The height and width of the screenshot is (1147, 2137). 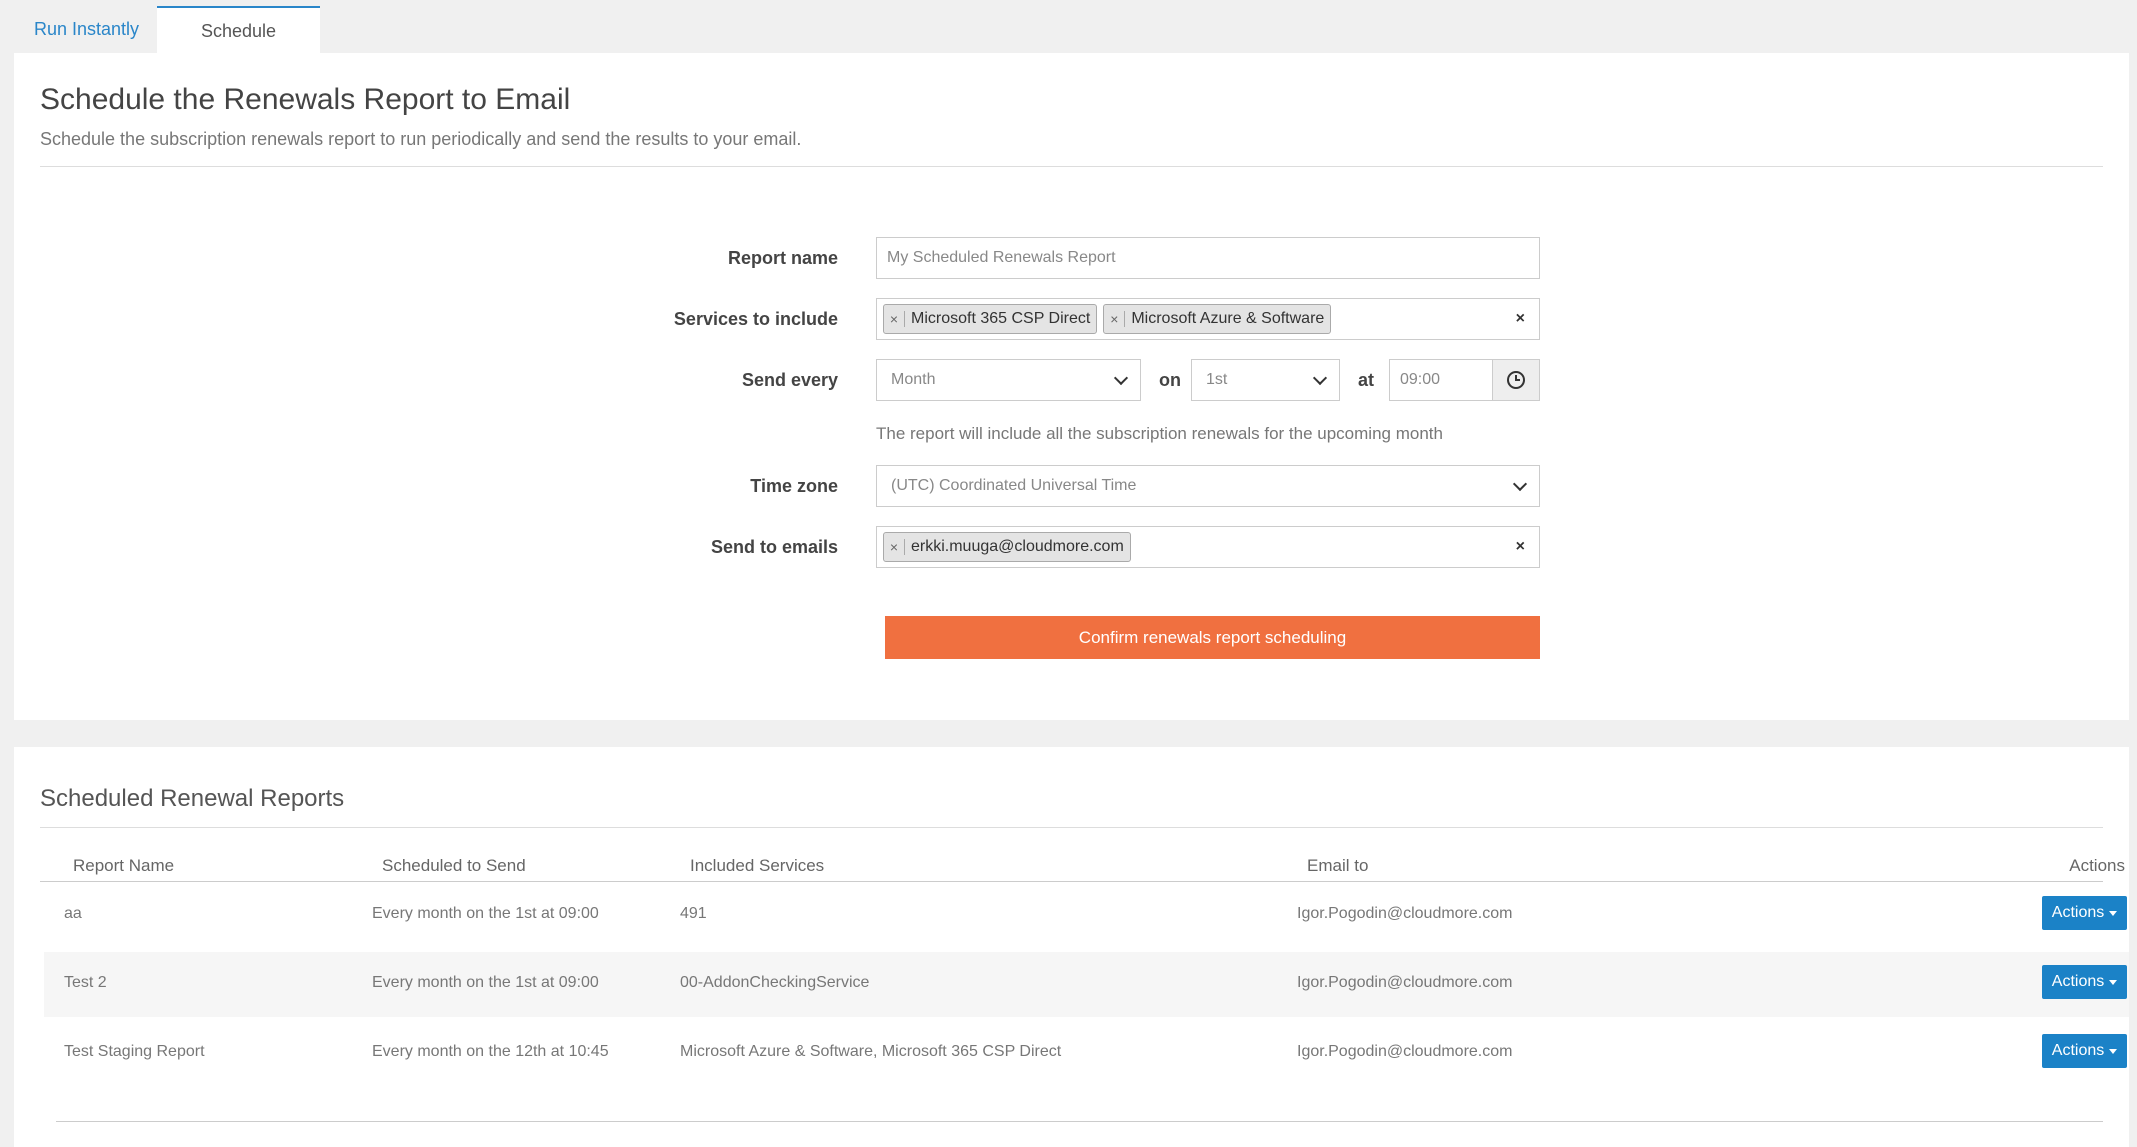 What do you see at coordinates (1208, 258) in the screenshot?
I see `report-name-input: My Scheduled Renewals Report` at bounding box center [1208, 258].